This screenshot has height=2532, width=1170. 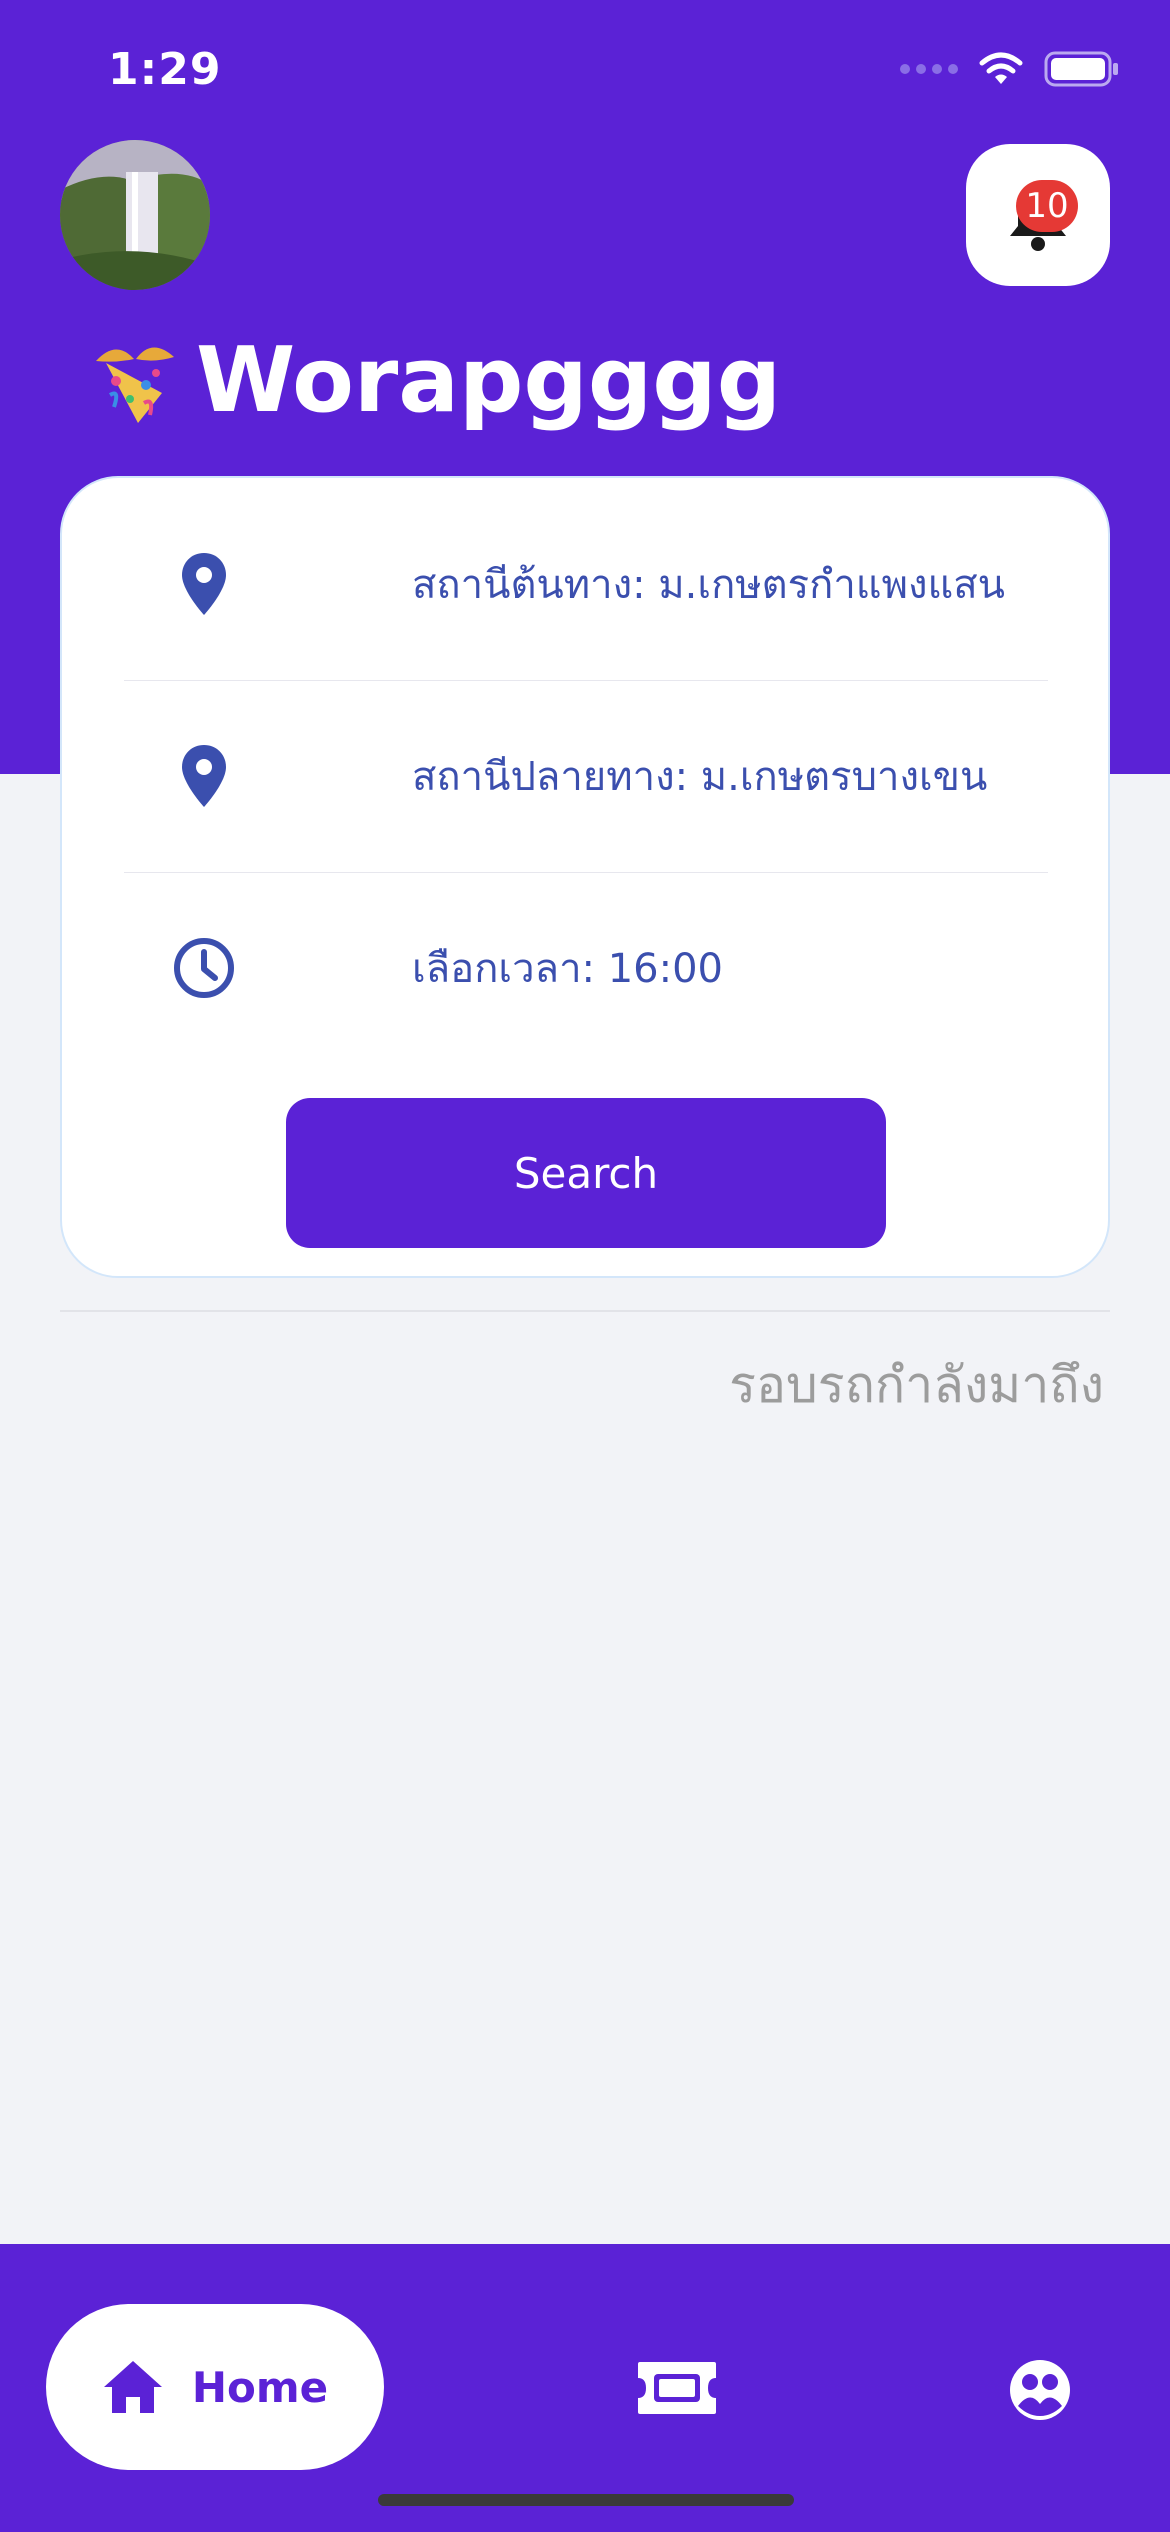 What do you see at coordinates (132, 2387) in the screenshot?
I see `home-icon` at bounding box center [132, 2387].